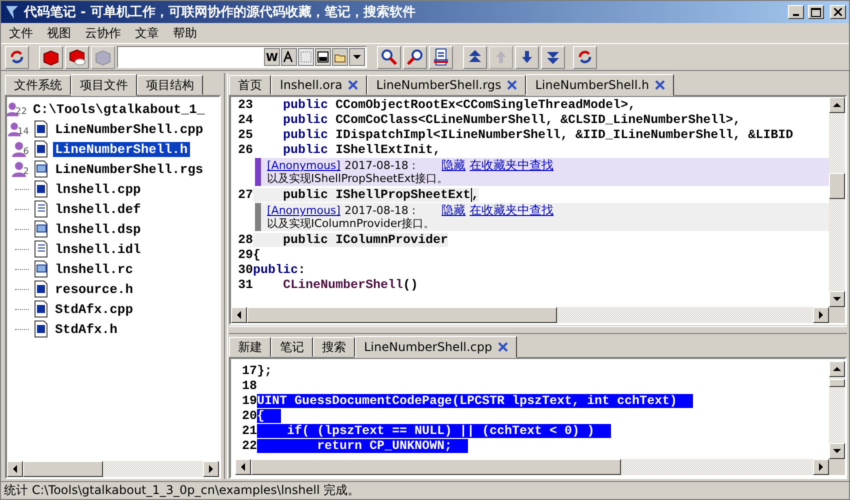 This screenshot has width=850, height=500. Describe the element at coordinates (121, 149) in the screenshot. I see `tree-item: LineNumberShell.h` at that location.